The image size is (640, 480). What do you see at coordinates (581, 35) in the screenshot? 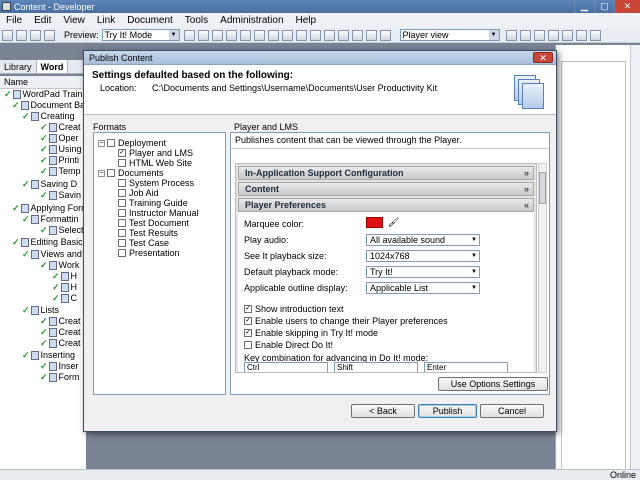
I see `panel2-icon` at bounding box center [581, 35].